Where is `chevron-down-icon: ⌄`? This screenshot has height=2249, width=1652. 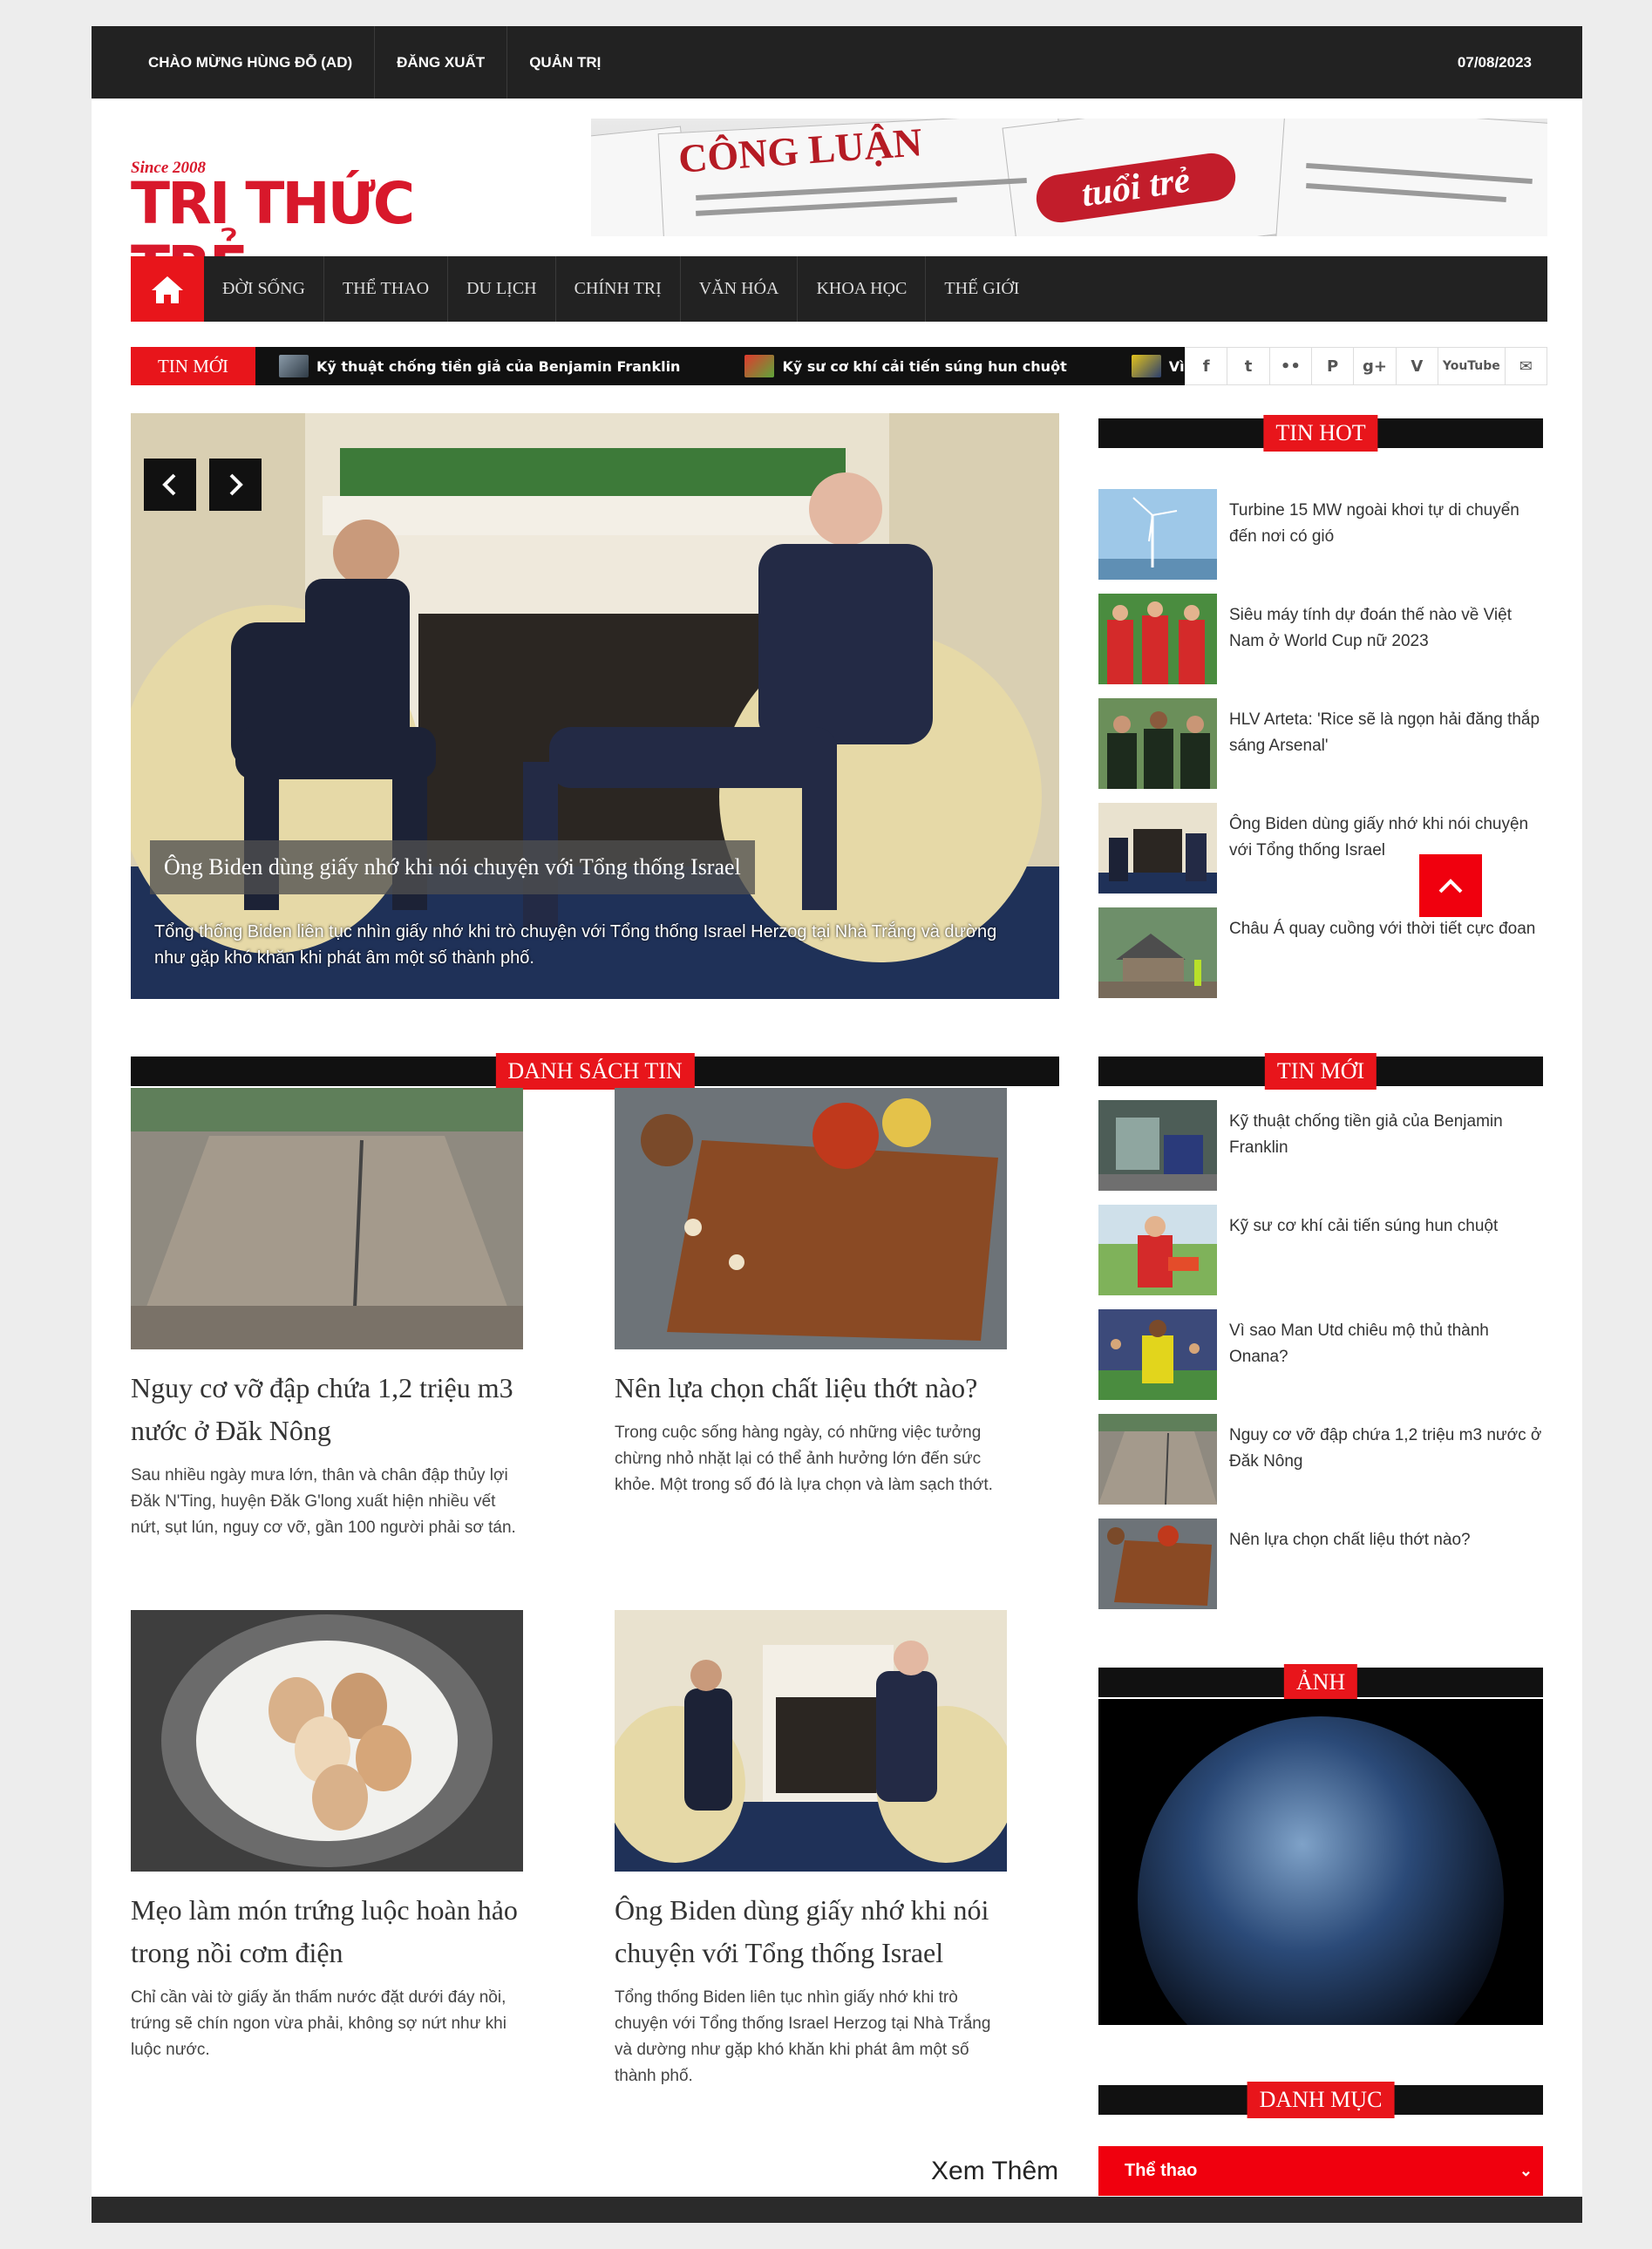
chevron-down-icon: ⌄ is located at coordinates (1526, 2170).